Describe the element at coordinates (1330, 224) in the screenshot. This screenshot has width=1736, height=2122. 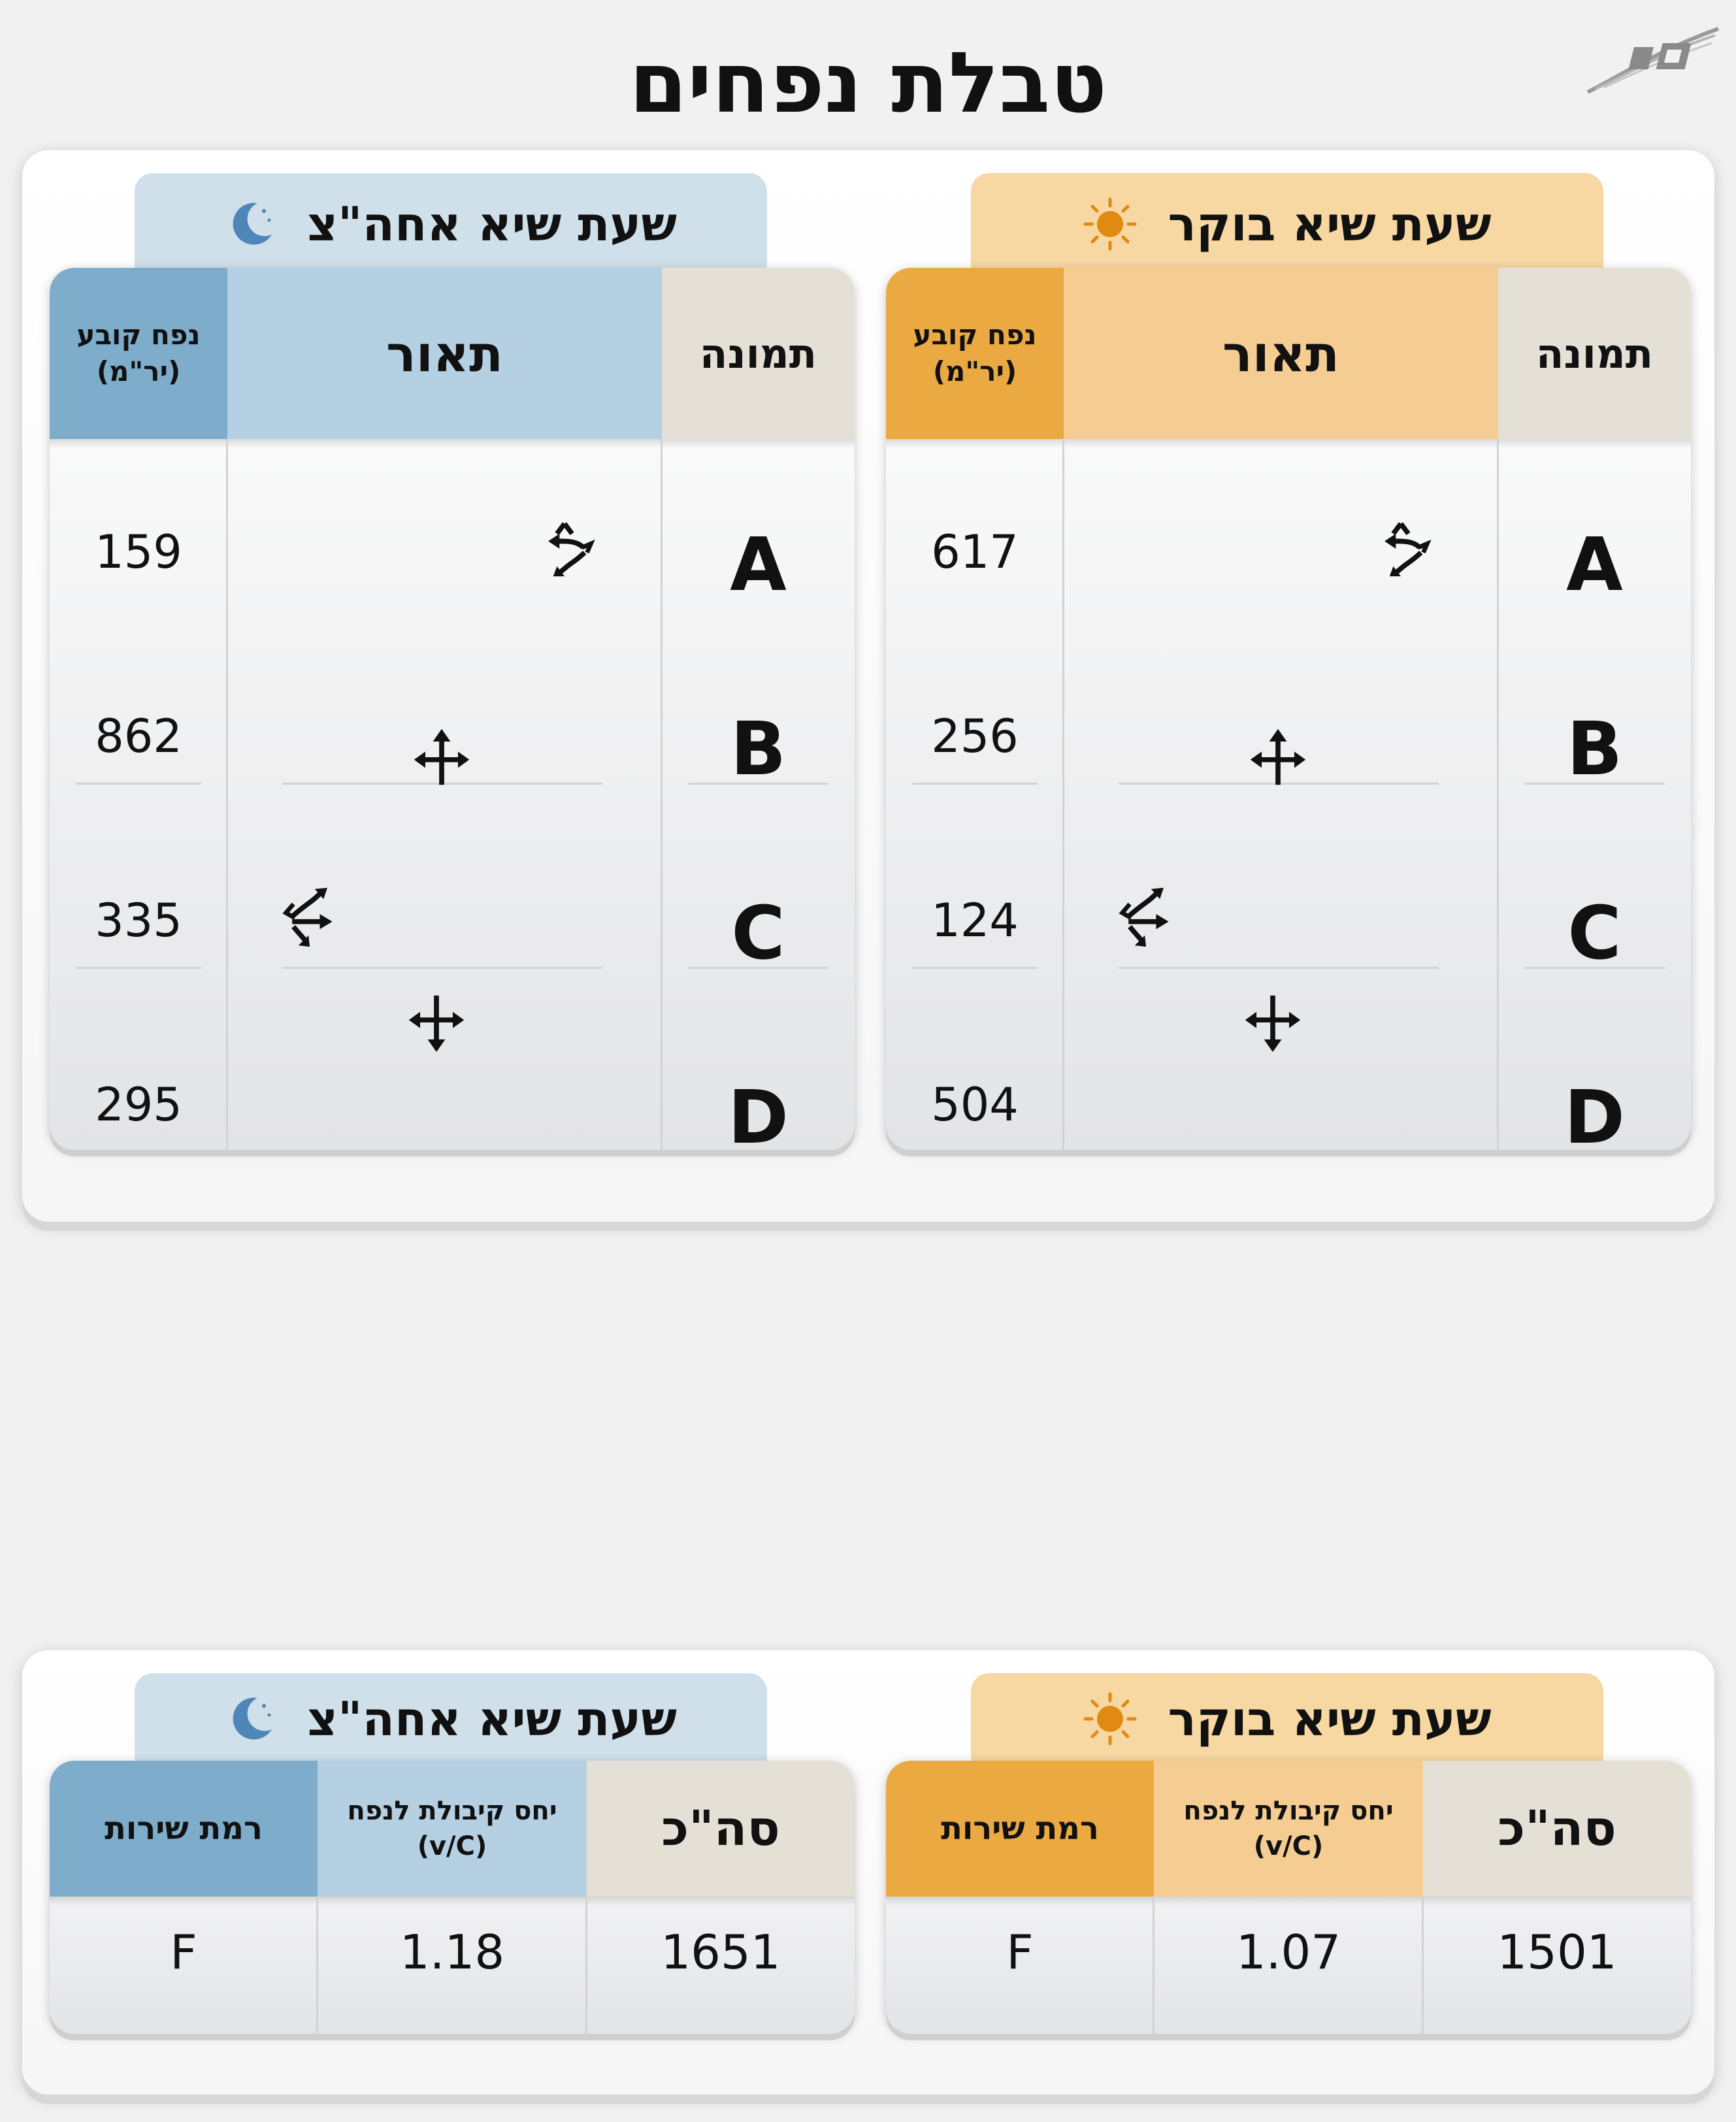
I see `morning-tab-label: שעת שיא בוקר` at that location.